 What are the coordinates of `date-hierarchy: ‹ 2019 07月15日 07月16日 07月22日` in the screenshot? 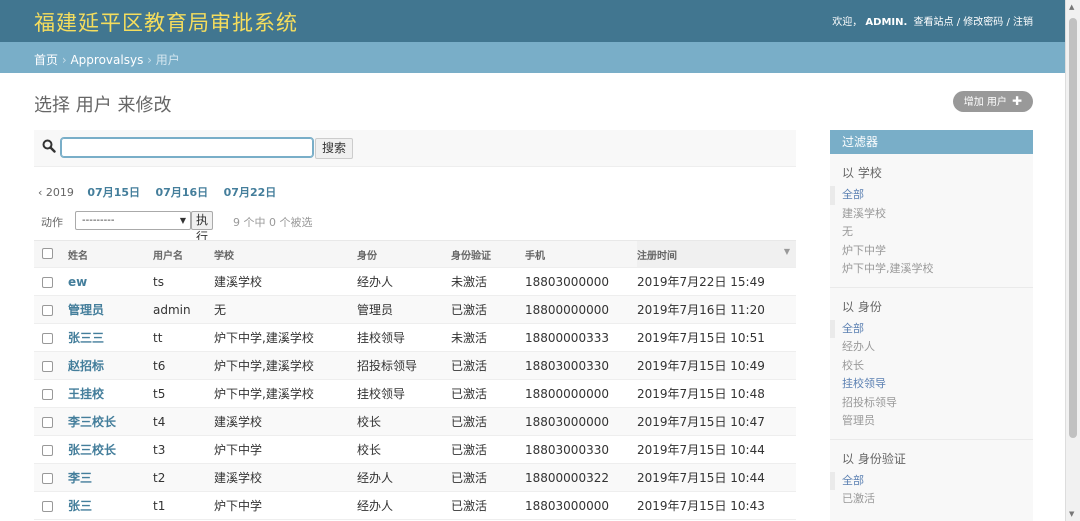 It's located at (163, 192).